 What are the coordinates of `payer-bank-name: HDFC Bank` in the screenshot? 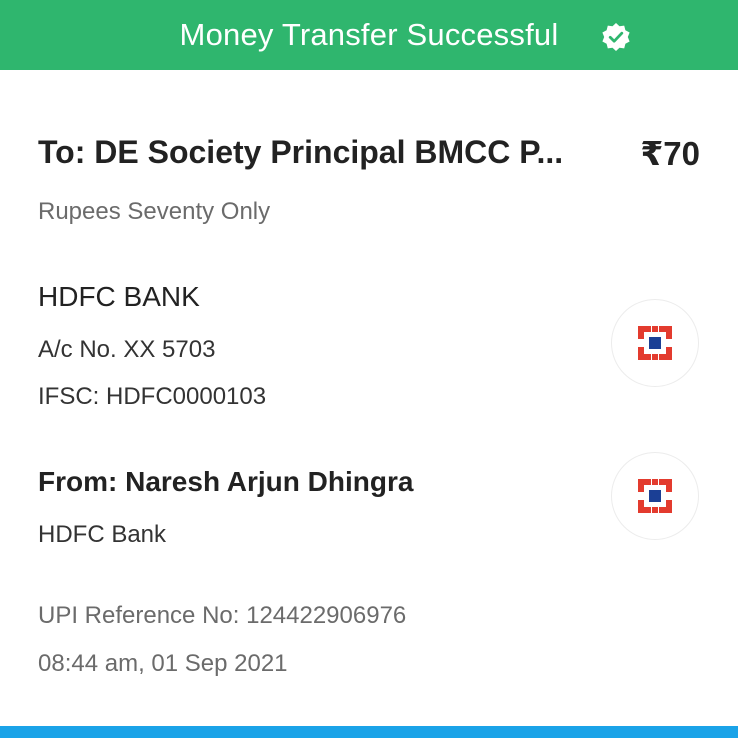 It's located at (102, 534).